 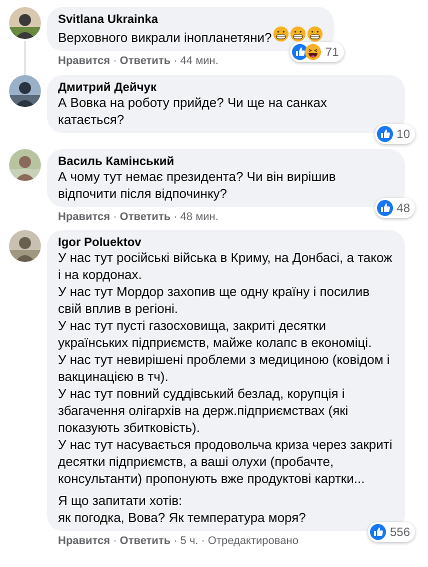 What do you see at coordinates (182, 509) in the screenshot?
I see `comment-text: Я що запитати хотів: як погодка, Вова? Як температура моря?` at bounding box center [182, 509].